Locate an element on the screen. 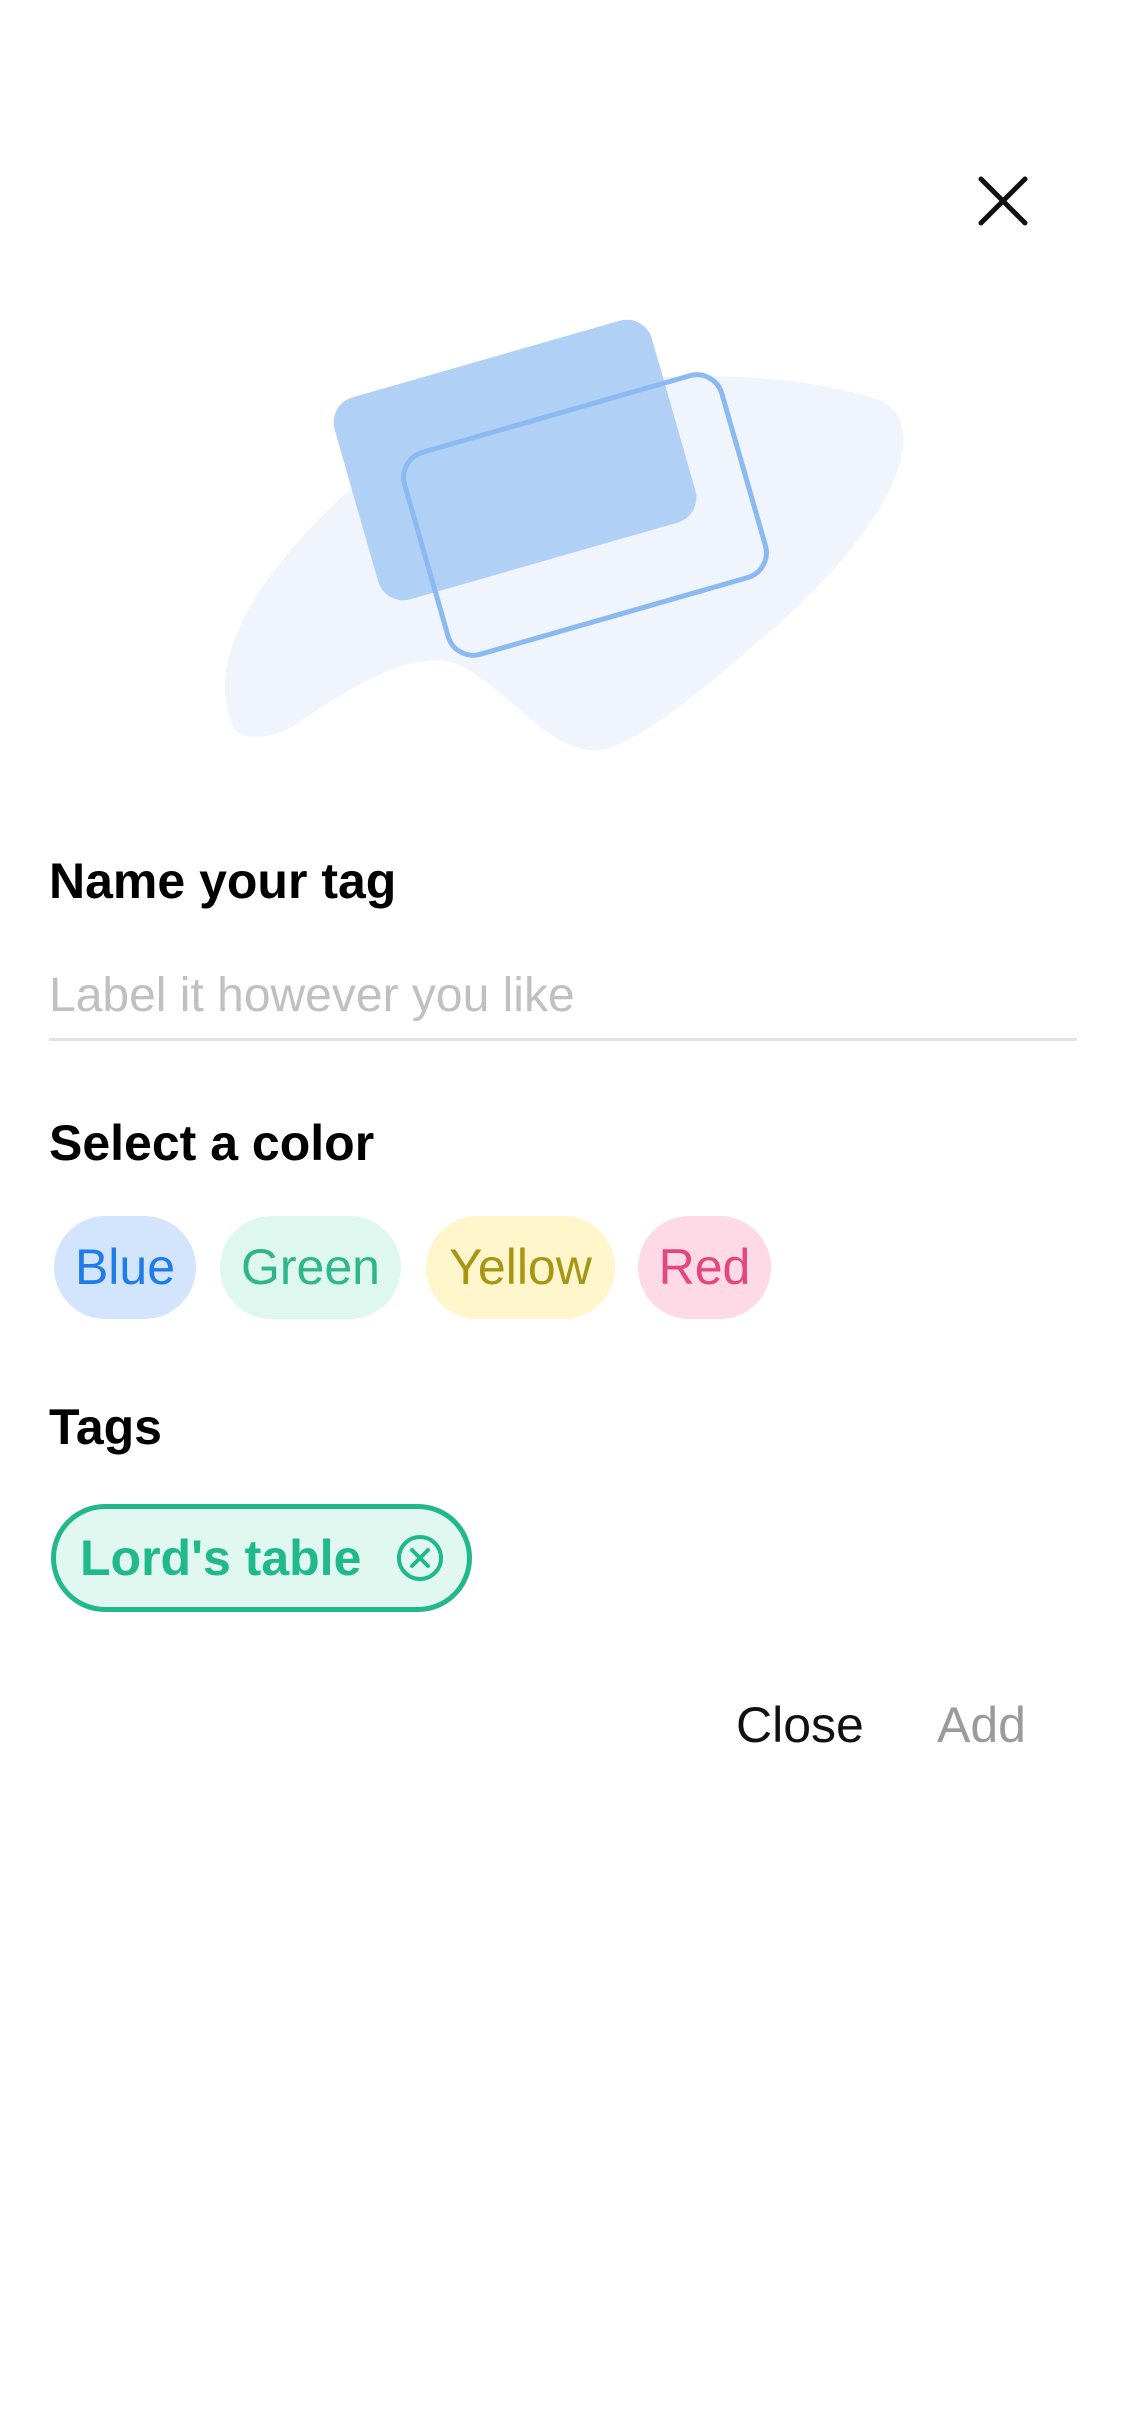 This screenshot has height=2436, width=1125. tags-heading: Tags is located at coordinates (105, 1427).